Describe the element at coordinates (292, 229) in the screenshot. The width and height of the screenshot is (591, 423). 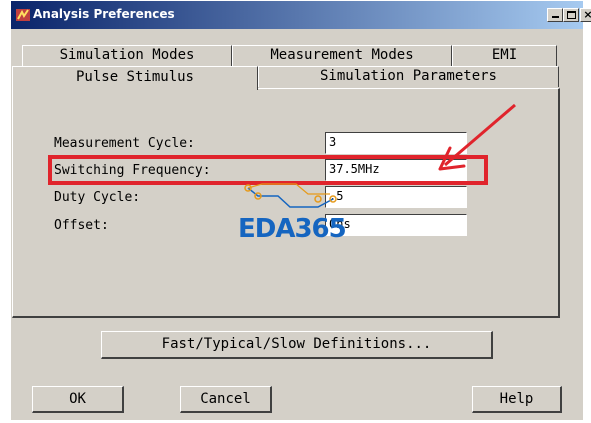
I see `watermark: EDA365` at that location.